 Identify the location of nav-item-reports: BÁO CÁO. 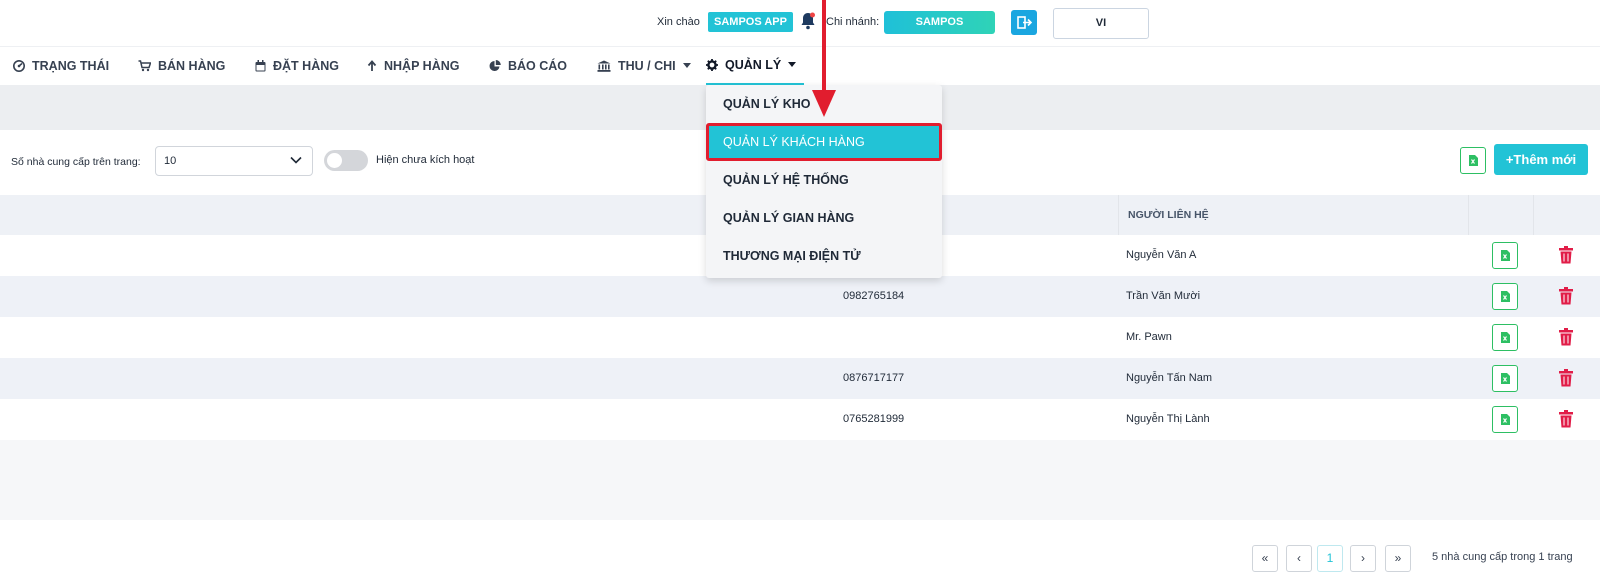
(528, 66).